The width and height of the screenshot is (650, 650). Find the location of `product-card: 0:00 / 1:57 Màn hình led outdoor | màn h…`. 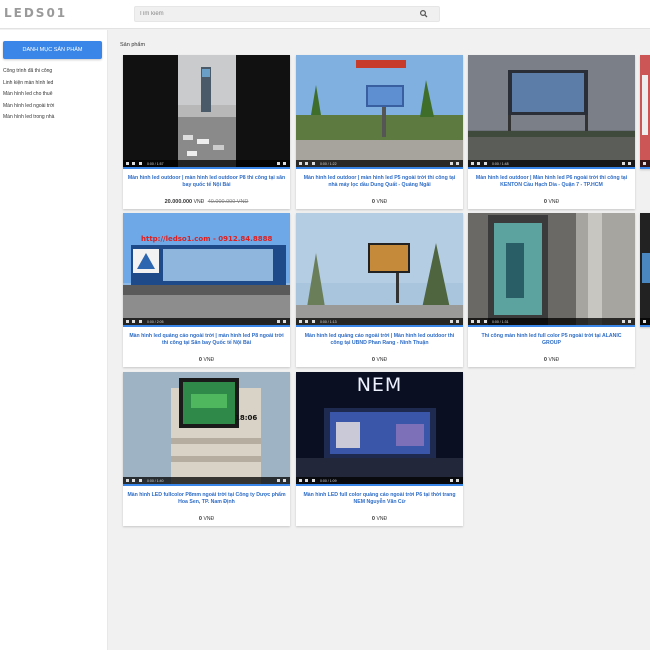

product-card: 0:00 / 1:57 Màn hình led outdoor | màn h… is located at coordinates (206, 132).